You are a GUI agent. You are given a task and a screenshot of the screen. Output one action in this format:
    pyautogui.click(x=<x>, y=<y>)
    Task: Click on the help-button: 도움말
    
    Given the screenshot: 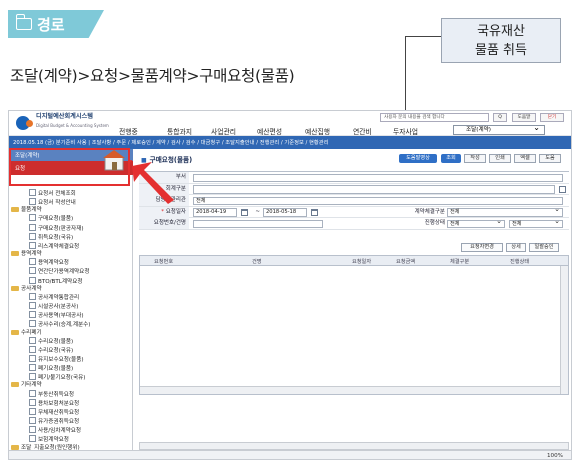 What is the action you would take?
    pyautogui.click(x=524, y=117)
    